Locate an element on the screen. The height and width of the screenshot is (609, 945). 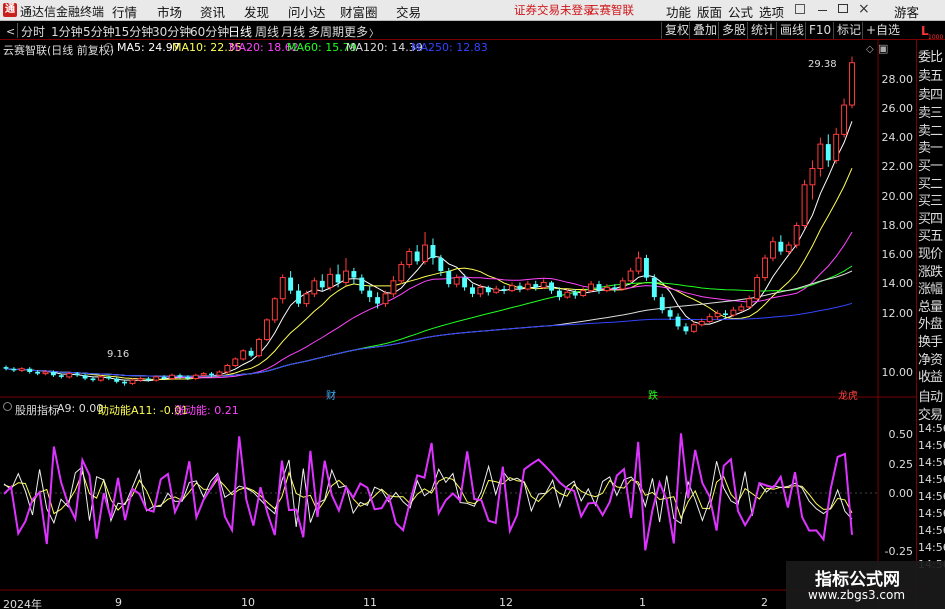
price-tick: 14.00 is located at coordinates (897, 283).